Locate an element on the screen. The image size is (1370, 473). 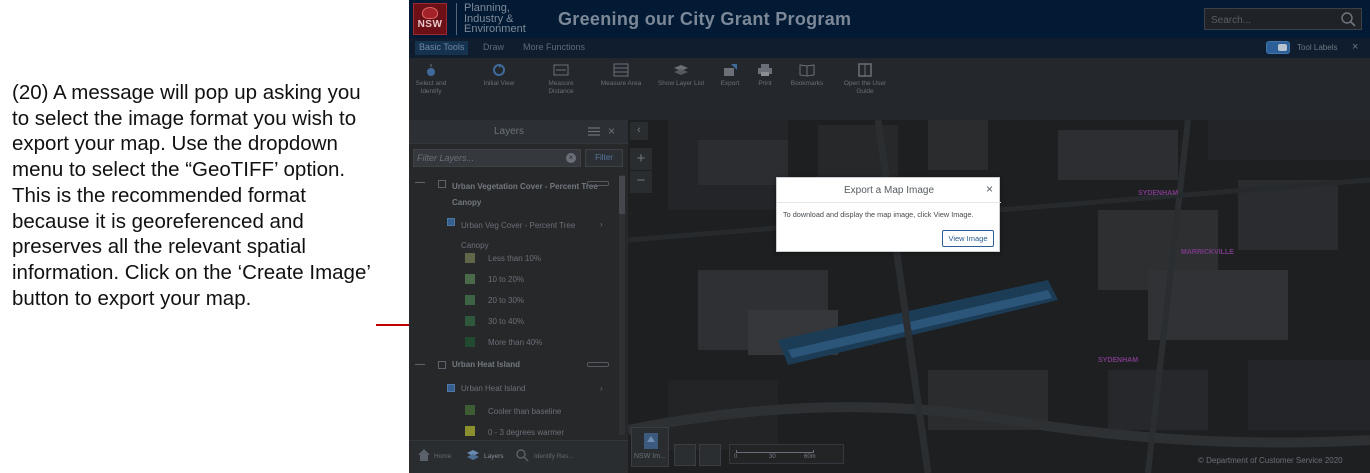
map-label: MARRICKVILLE is located at coordinates (1207, 252).